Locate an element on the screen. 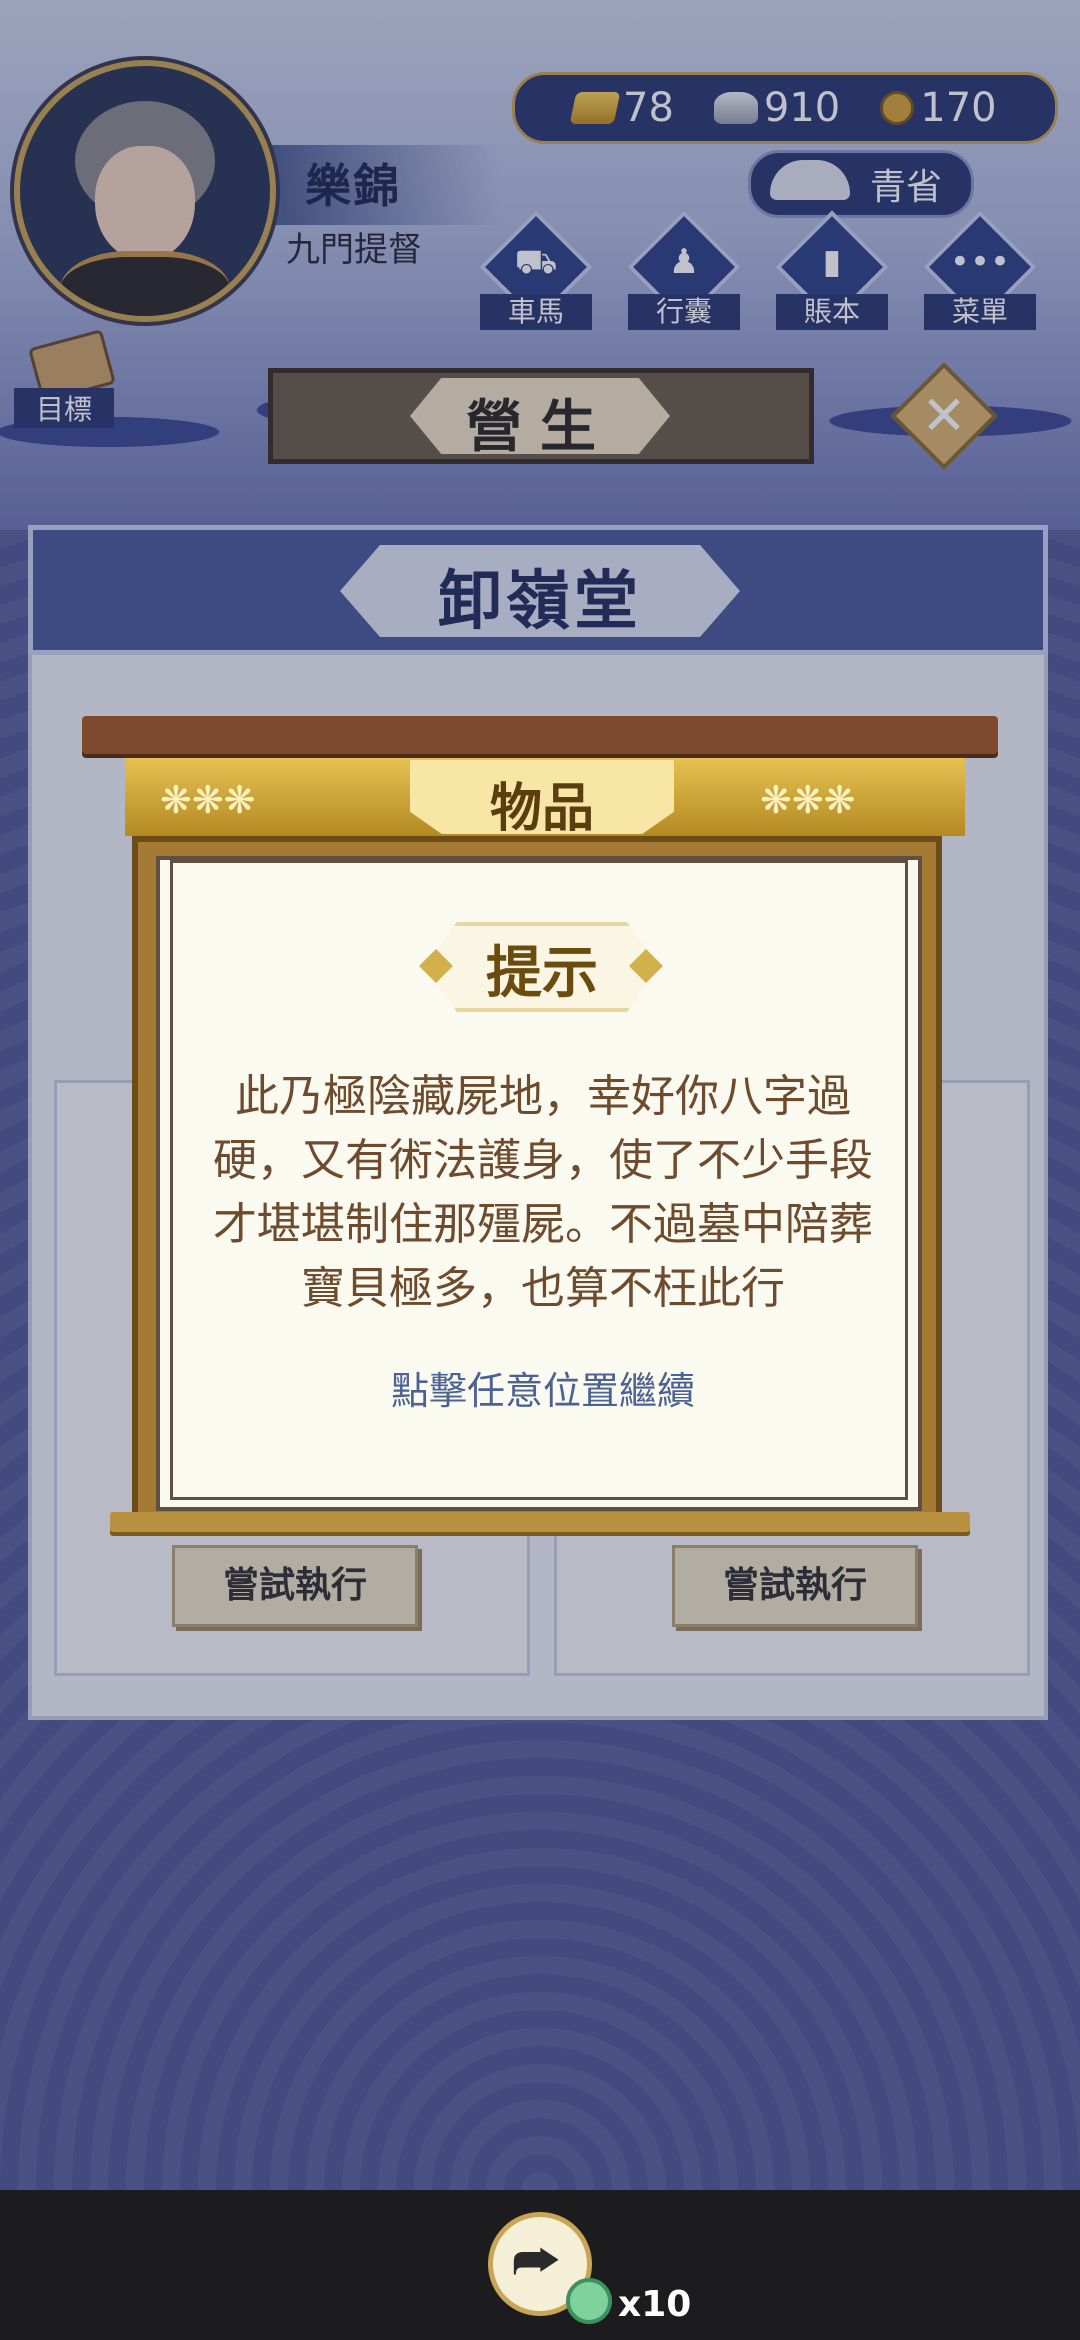  jade-reward-icon is located at coordinates (589, 2301).